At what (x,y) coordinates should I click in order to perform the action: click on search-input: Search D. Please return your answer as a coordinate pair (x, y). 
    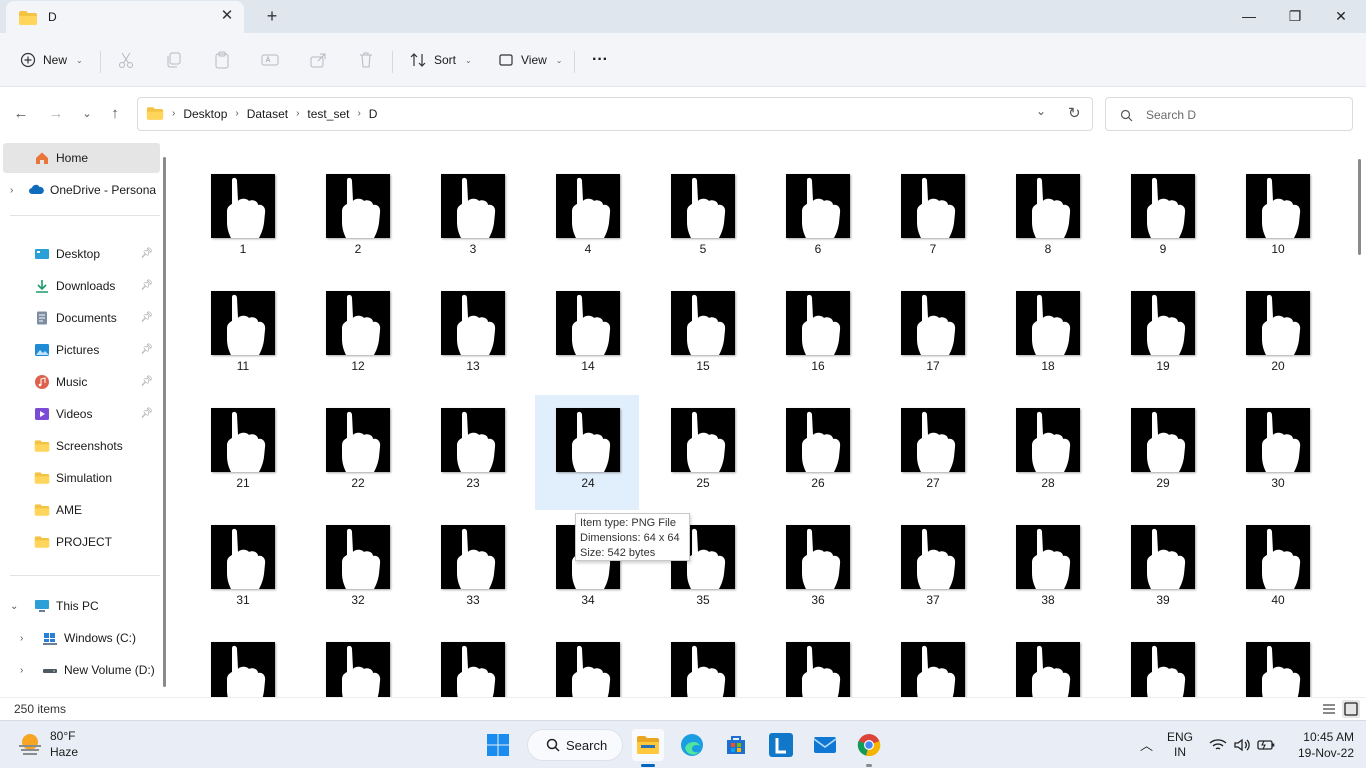
    Looking at the image, I should click on (1171, 115).